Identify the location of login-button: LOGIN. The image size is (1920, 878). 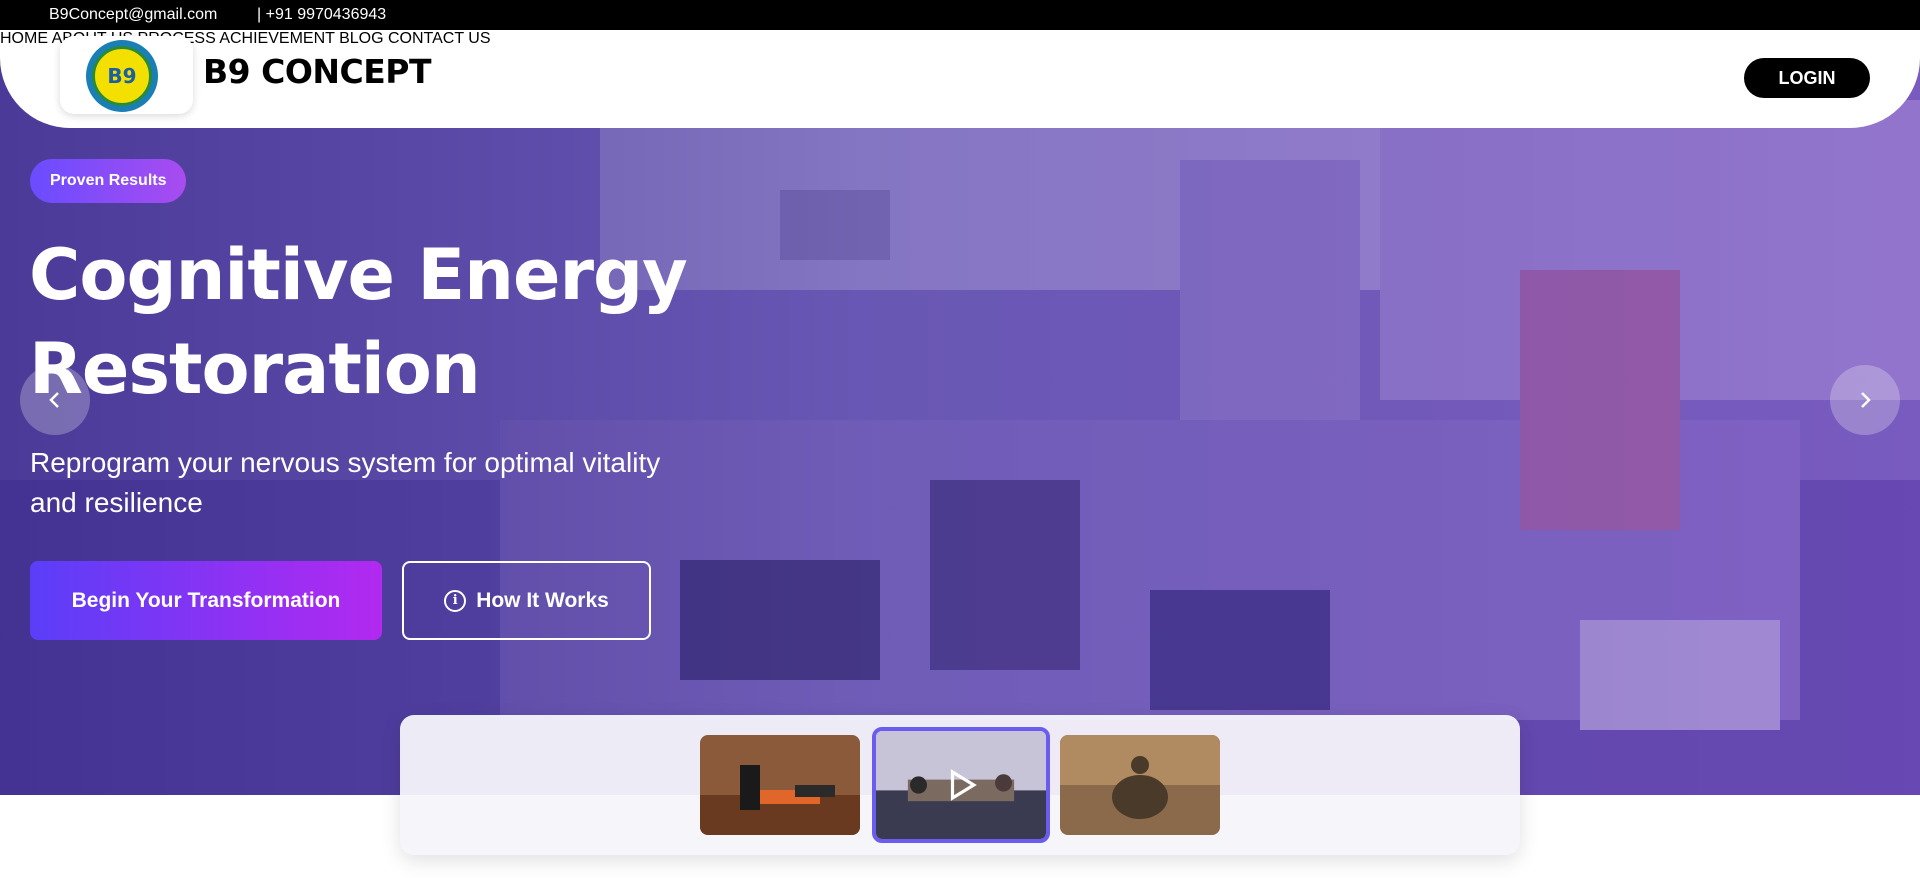
(1807, 78).